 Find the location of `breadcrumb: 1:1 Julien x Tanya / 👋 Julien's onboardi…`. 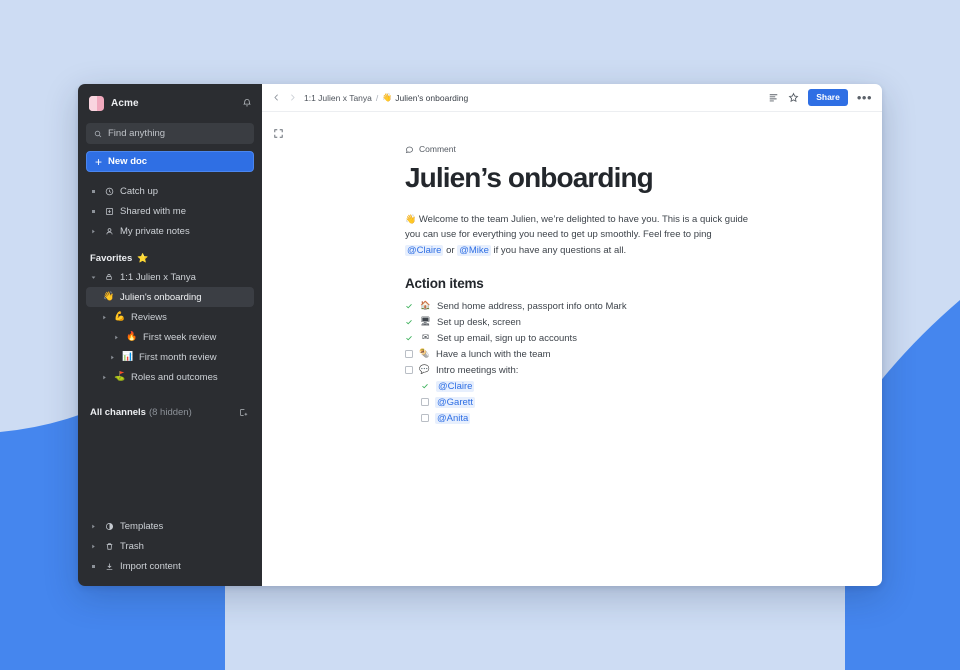

breadcrumb: 1:1 Julien x Tanya / 👋 Julien's onboardi… is located at coordinates (386, 98).